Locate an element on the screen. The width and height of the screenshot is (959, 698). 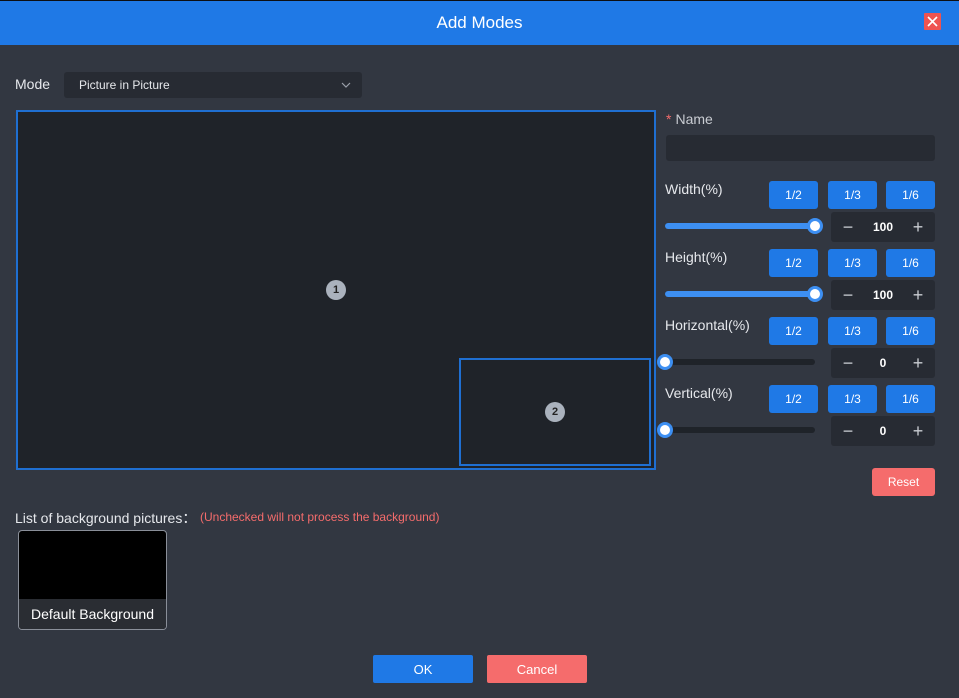
horizontal-value: 0 is located at coordinates (883, 363).